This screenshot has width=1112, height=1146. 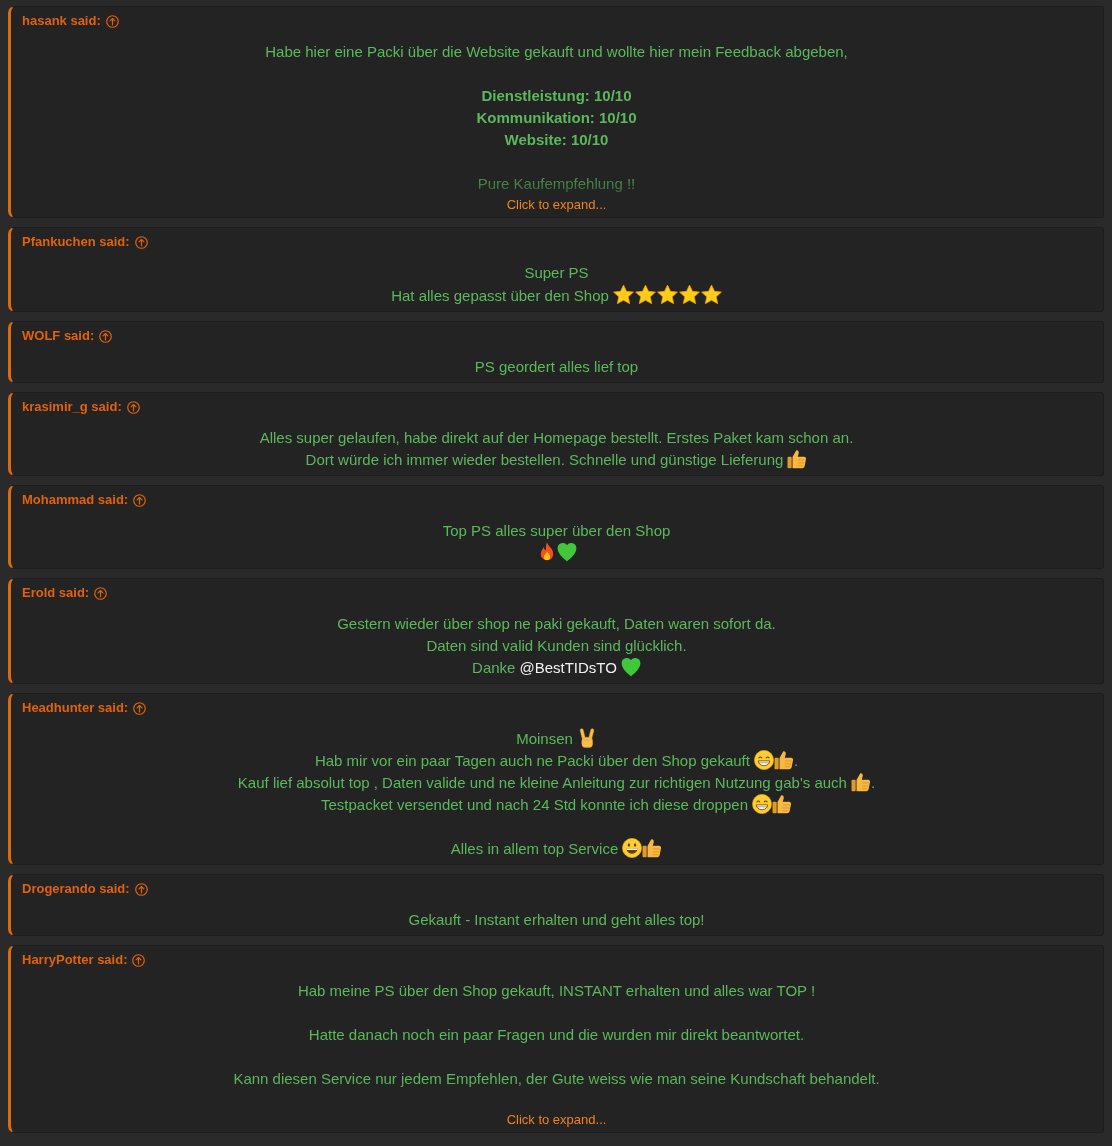 What do you see at coordinates (556, 1034) in the screenshot?
I see `quote-text: Hatte danach noch ein paar Fragen und die wurden mir direkt beantwortet.` at bounding box center [556, 1034].